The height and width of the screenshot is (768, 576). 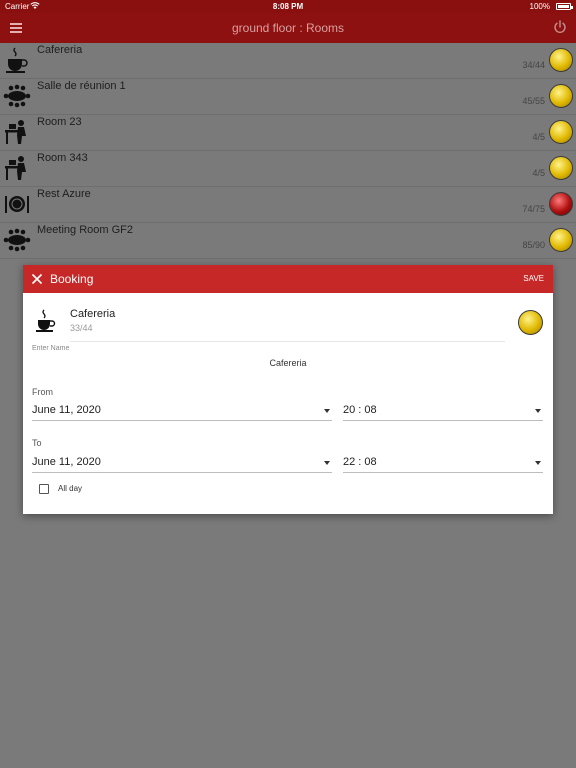 I want to click on from-date-value: June 11, 2020, so click(x=66, y=410).